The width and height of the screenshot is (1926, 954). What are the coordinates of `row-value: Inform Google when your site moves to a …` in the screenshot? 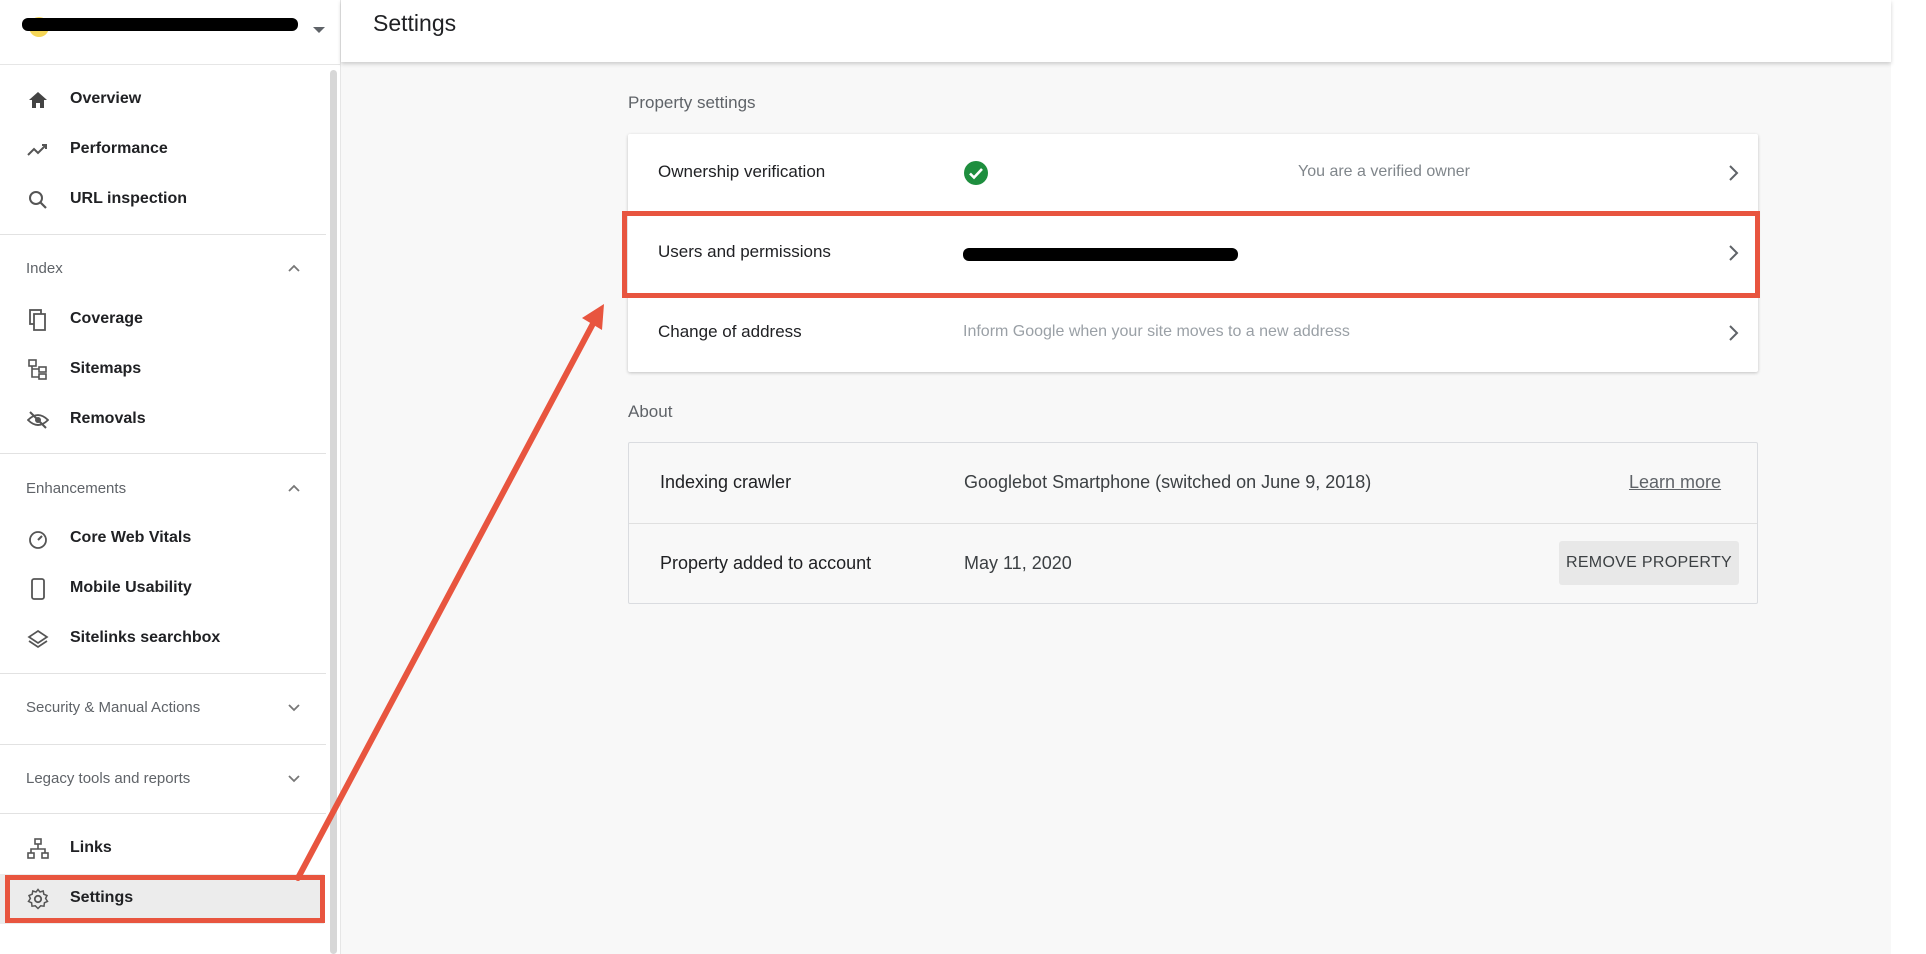 It's located at (1156, 331).